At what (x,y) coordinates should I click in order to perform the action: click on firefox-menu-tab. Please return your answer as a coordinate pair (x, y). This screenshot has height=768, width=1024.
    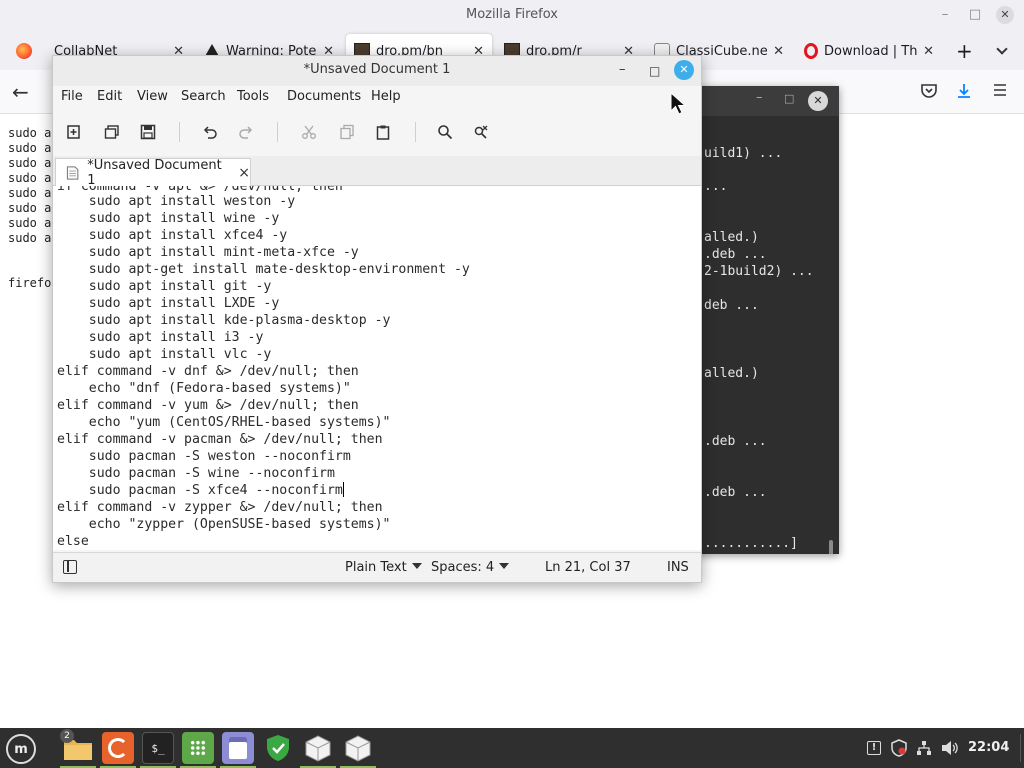
    Looking at the image, I should click on (27, 51).